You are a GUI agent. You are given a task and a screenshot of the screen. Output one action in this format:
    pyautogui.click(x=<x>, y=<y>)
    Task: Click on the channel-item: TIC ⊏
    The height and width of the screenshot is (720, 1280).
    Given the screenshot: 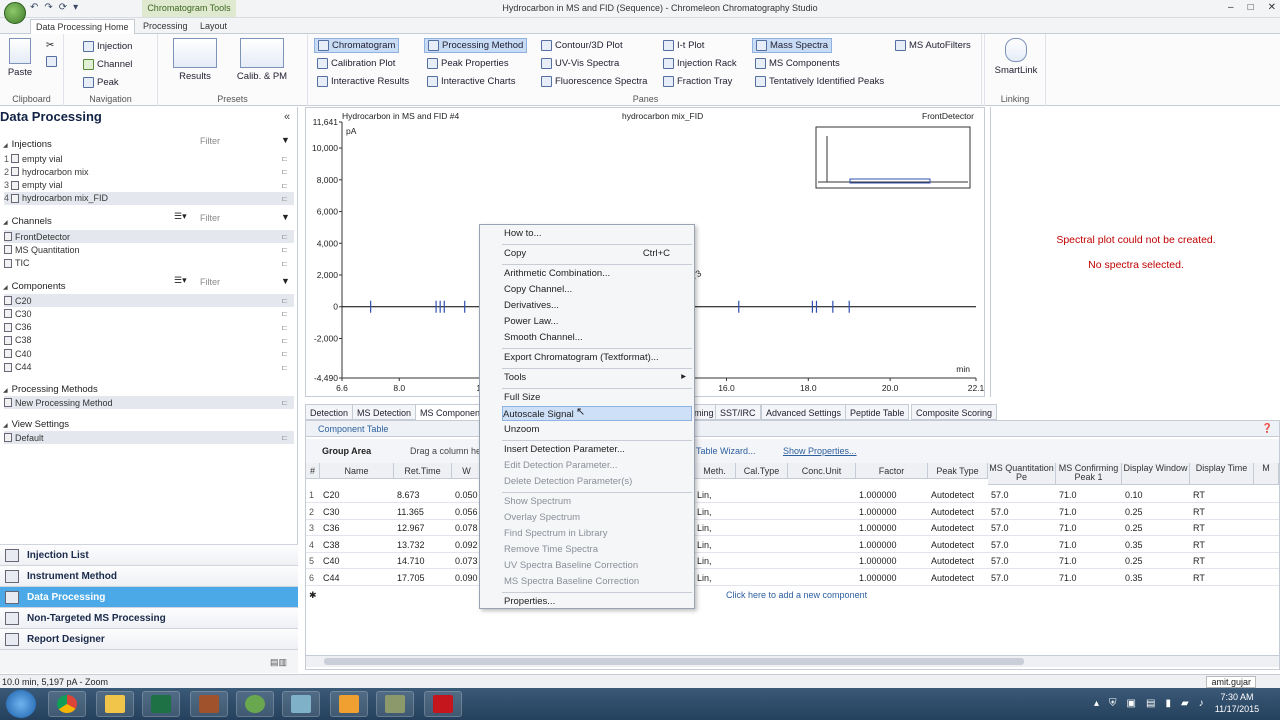 What is the action you would take?
    pyautogui.click(x=149, y=263)
    